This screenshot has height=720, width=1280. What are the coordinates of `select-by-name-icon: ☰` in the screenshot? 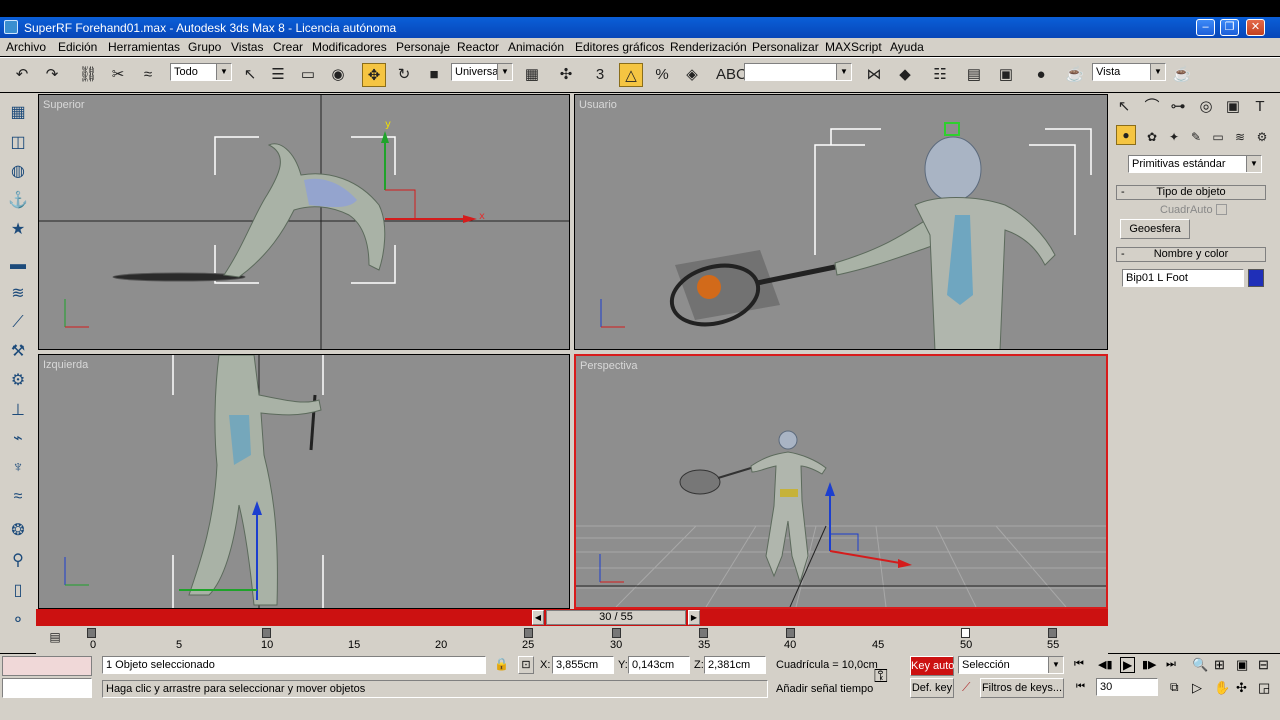 It's located at (278, 75).